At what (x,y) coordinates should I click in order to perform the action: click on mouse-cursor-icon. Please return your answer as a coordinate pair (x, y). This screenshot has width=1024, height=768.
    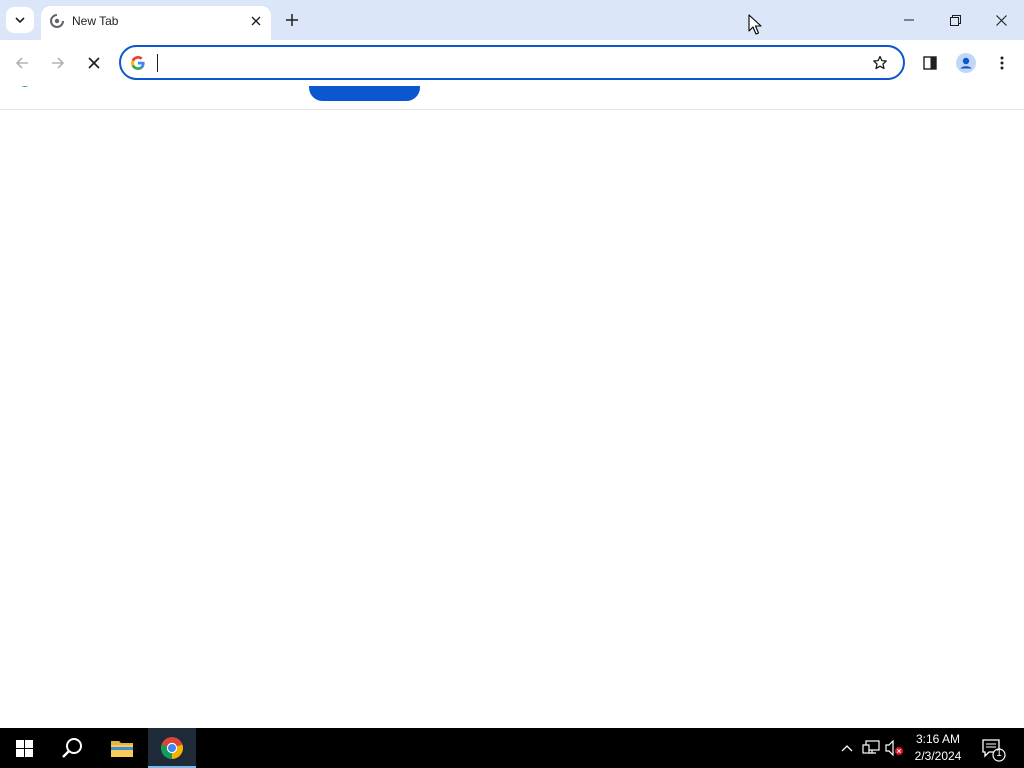
    Looking at the image, I should click on (755, 24).